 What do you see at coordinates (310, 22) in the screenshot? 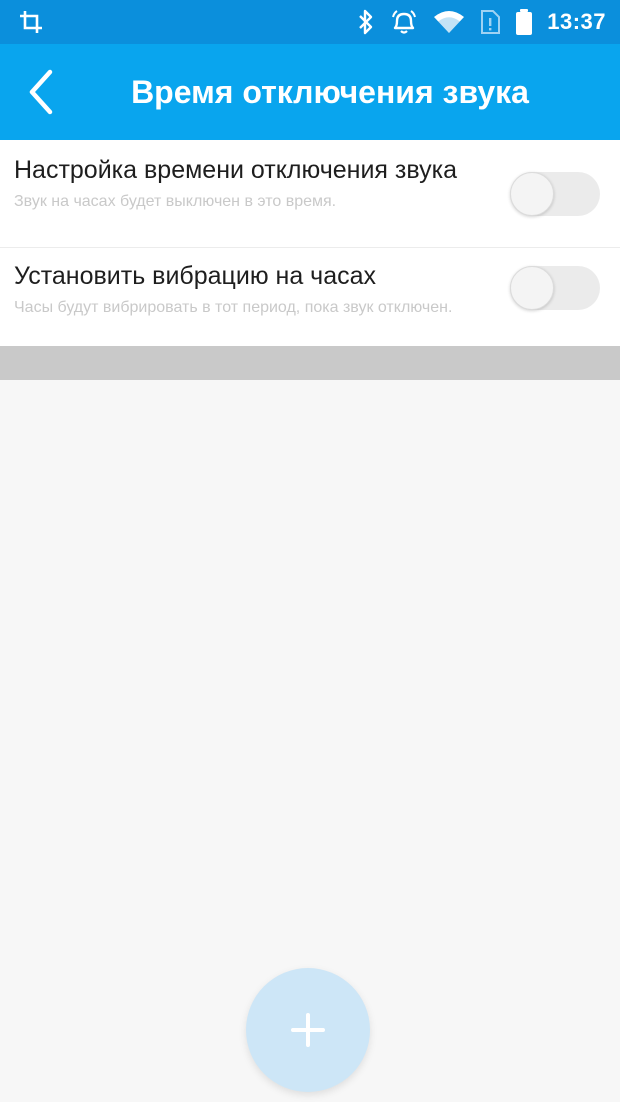
I see `status-bar: 13:37` at bounding box center [310, 22].